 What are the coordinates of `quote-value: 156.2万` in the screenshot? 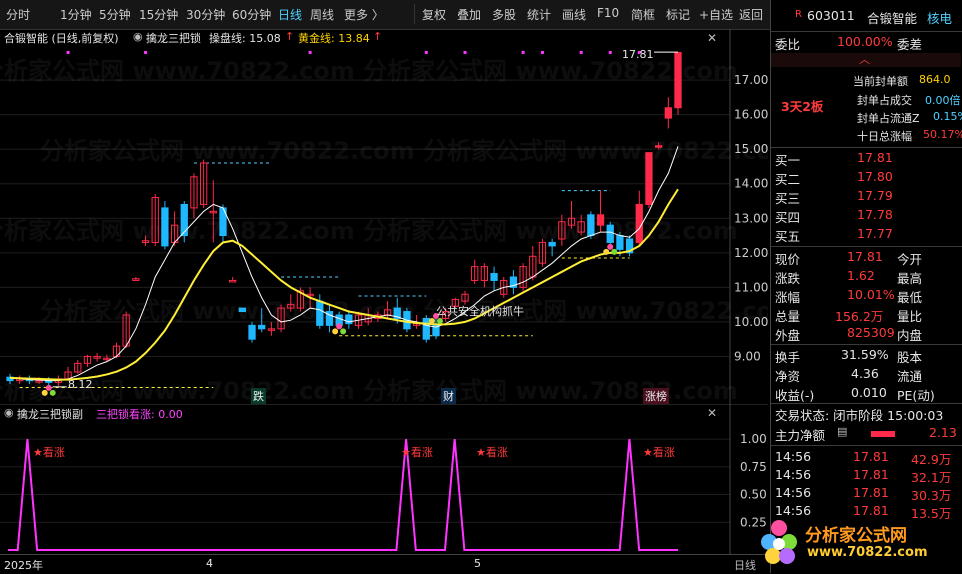 It's located at (859, 316).